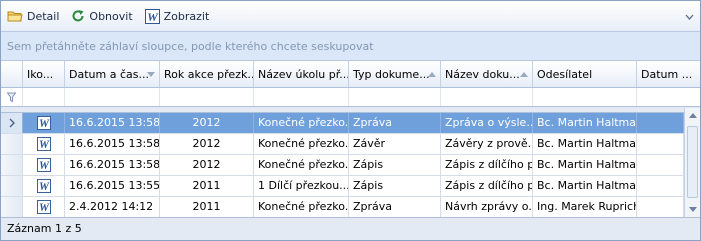 The image size is (701, 241). What do you see at coordinates (44, 97) in the screenshot?
I see `filter-cell-icon` at bounding box center [44, 97].